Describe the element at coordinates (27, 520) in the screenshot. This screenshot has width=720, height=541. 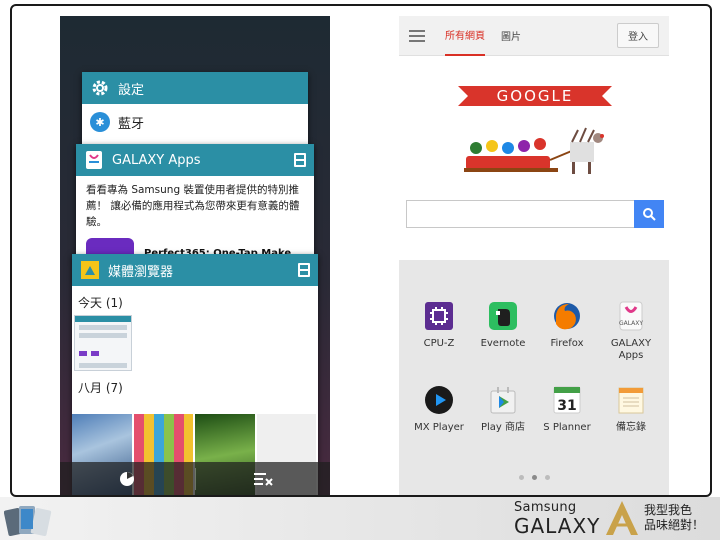
I see `galaxy-phones-image` at that location.